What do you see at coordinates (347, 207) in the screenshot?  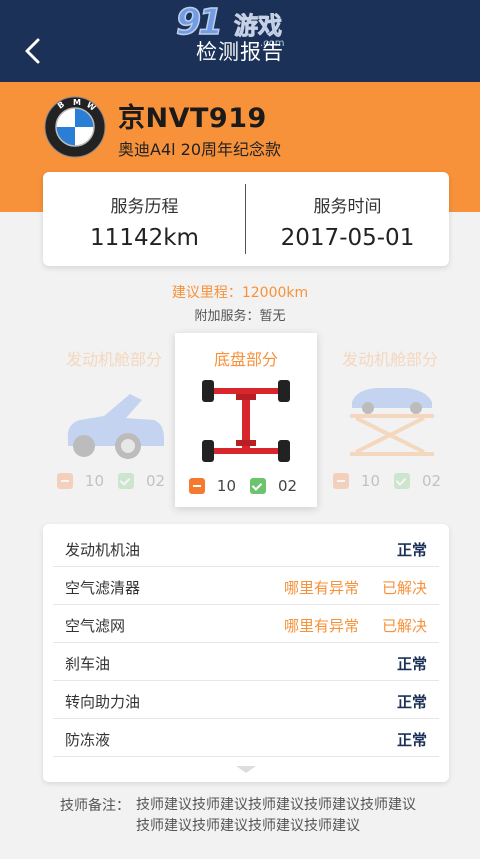 I see `service-time-label: 服务时间` at bounding box center [347, 207].